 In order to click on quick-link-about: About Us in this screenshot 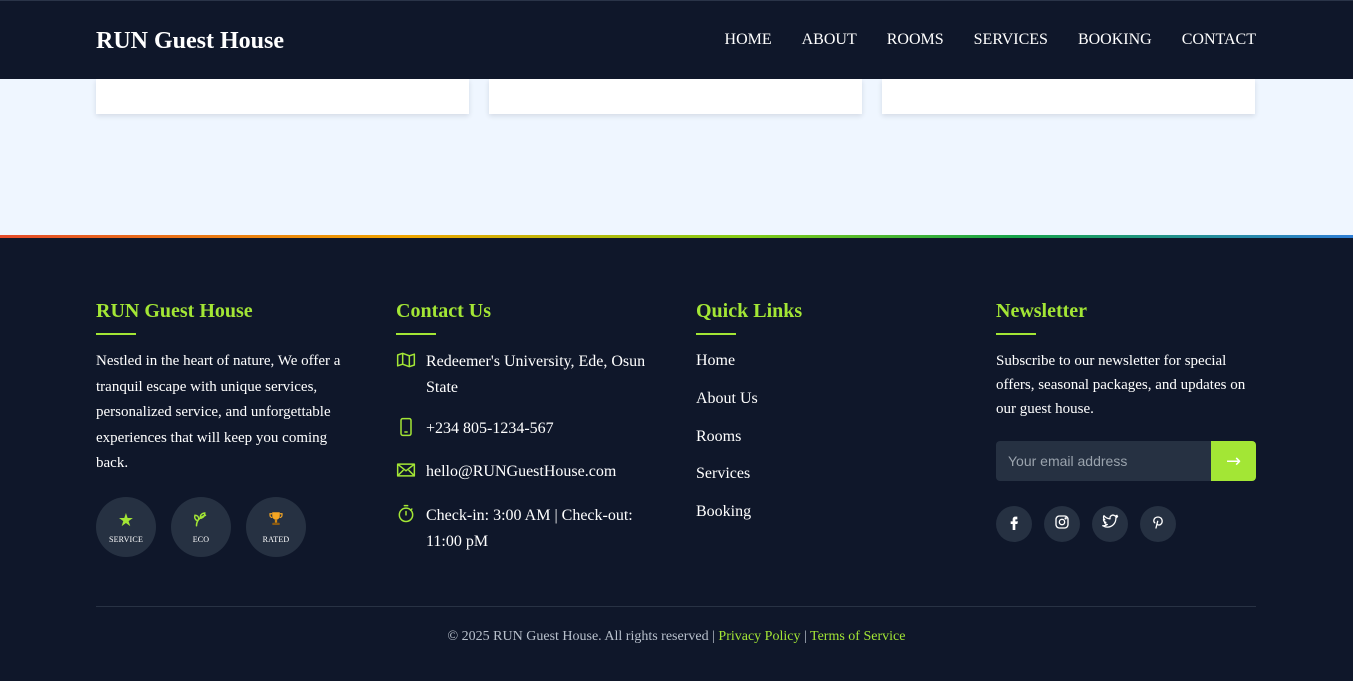, I will do `click(749, 408)`.